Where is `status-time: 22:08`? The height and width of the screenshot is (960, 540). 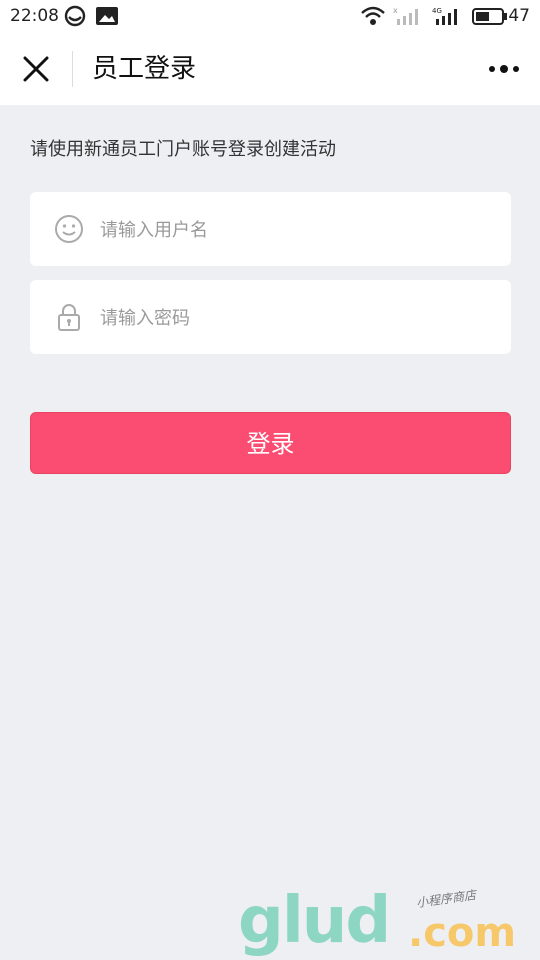 status-time: 22:08 is located at coordinates (34, 16).